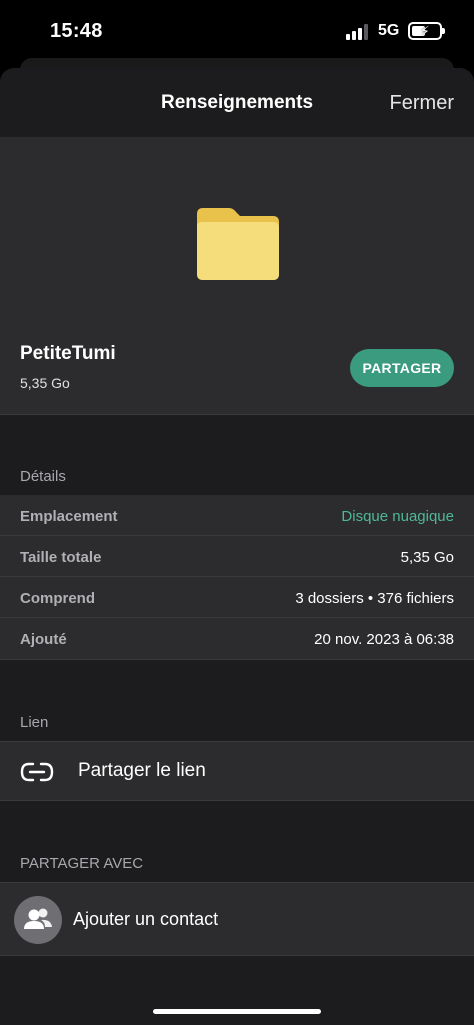  What do you see at coordinates (237, 771) in the screenshot?
I see `share-link-button: Partager le lien` at bounding box center [237, 771].